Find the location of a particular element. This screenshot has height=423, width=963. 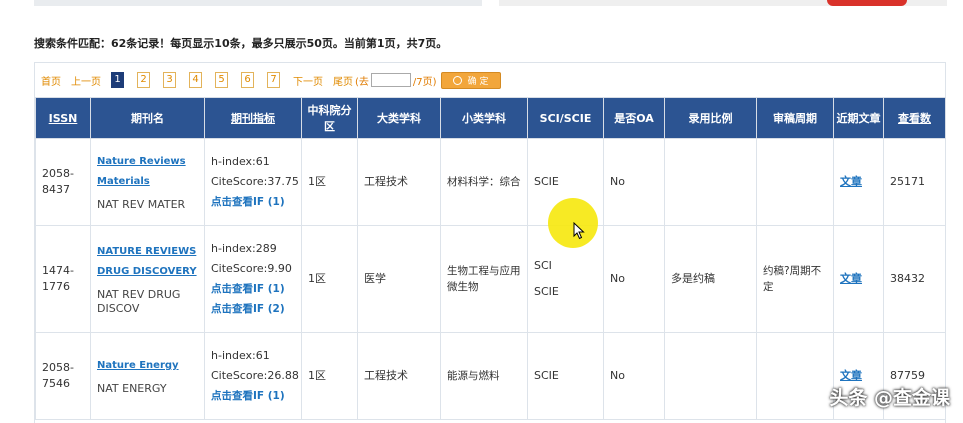

search-summary: 搜索条件匹配：62条记录！每页显示10条，最多只展示50页。当前第1页，共7页。 is located at coordinates (241, 43).